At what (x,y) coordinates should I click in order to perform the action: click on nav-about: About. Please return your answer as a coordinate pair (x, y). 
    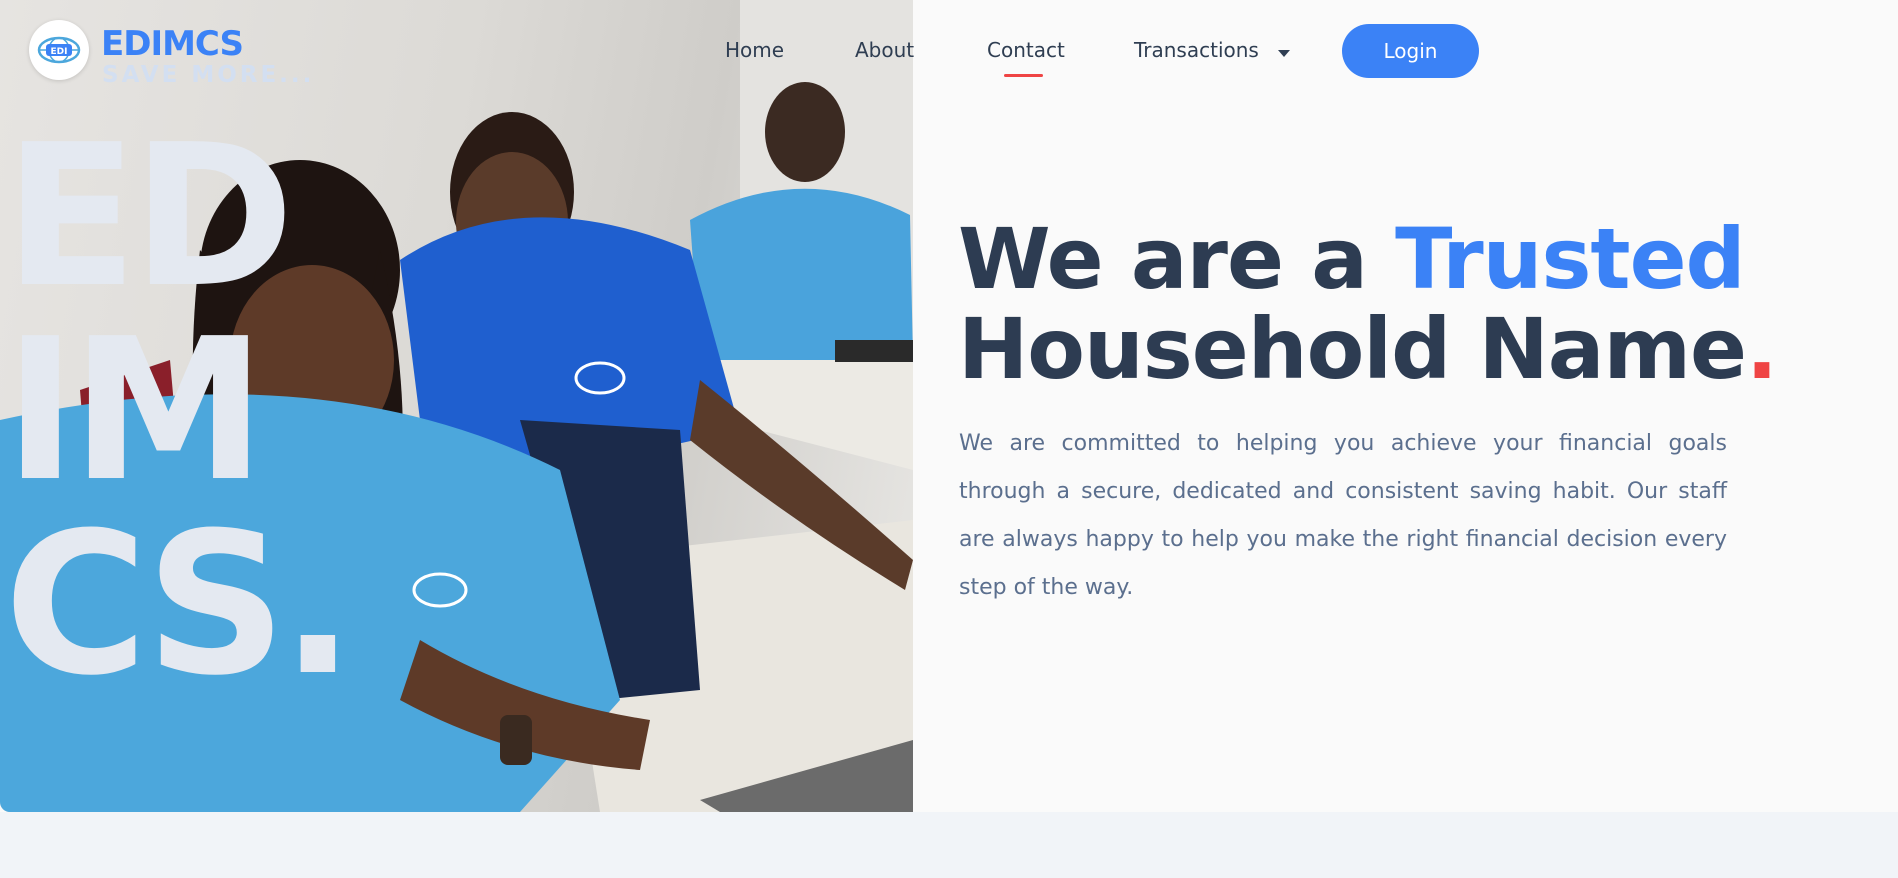
    Looking at the image, I should click on (884, 50).